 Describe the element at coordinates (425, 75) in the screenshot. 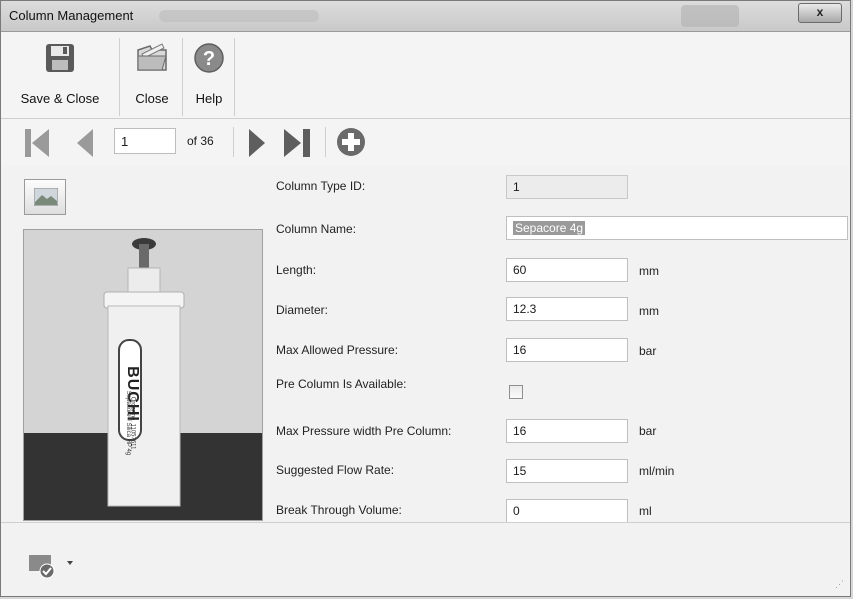

I see `ribbon-toolbar: Save & Close Close ? Help` at that location.